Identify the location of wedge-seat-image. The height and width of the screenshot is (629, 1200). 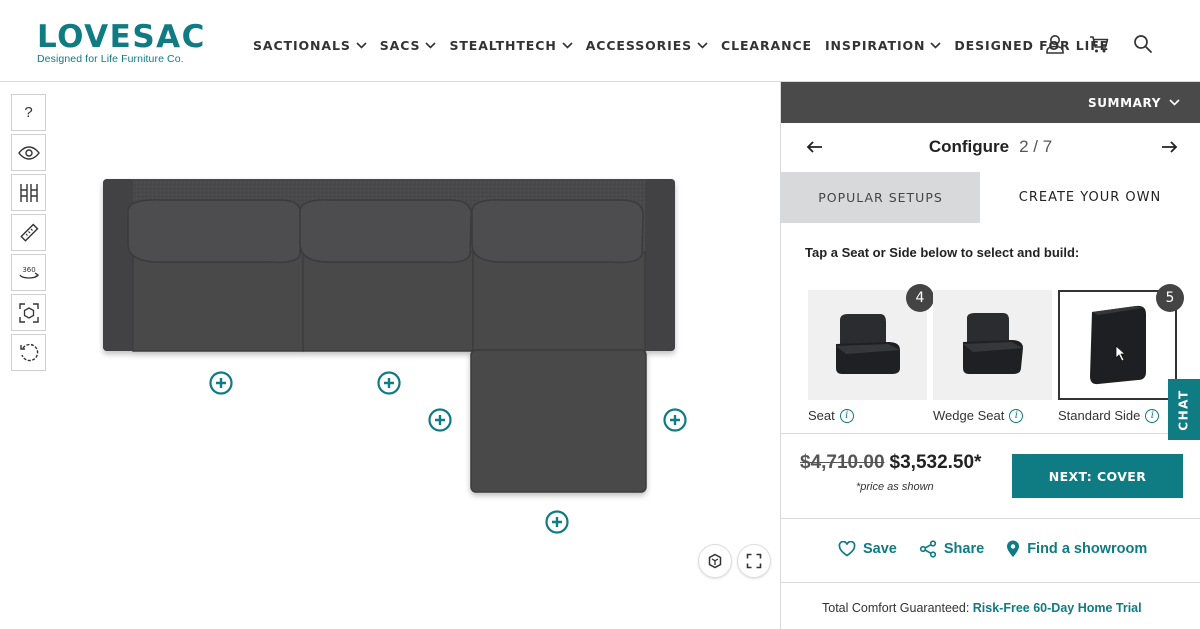
(992, 345).